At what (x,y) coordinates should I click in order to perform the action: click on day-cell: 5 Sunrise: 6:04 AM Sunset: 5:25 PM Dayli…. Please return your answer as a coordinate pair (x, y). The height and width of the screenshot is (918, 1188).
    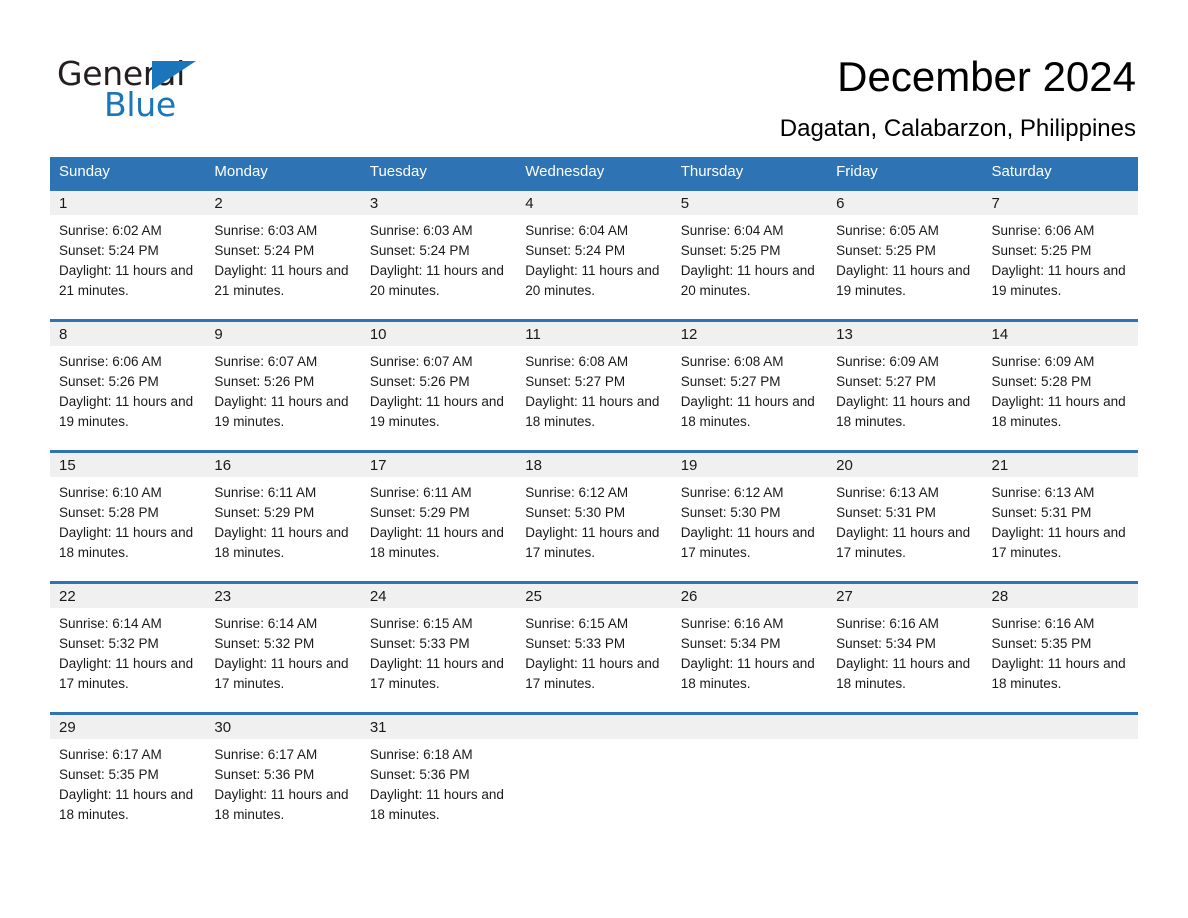
    Looking at the image, I should click on (749, 255).